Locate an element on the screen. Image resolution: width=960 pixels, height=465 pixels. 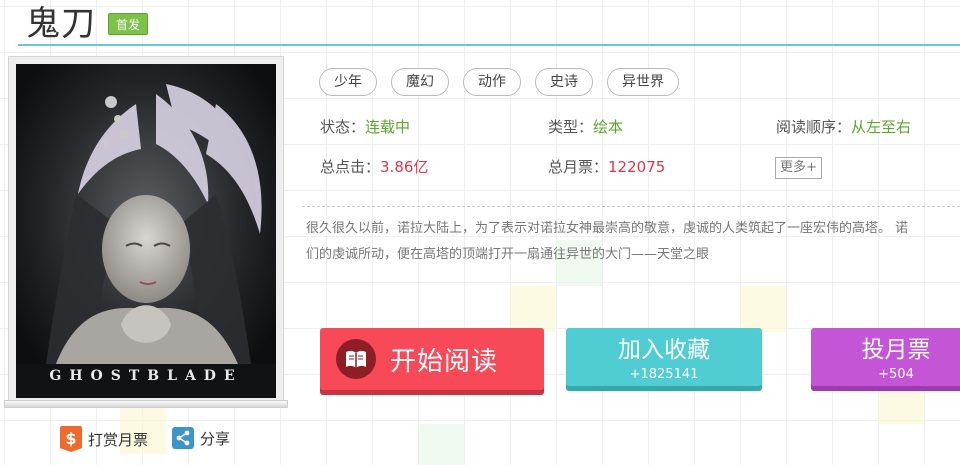
monthly-value: 122075 is located at coordinates (637, 167).